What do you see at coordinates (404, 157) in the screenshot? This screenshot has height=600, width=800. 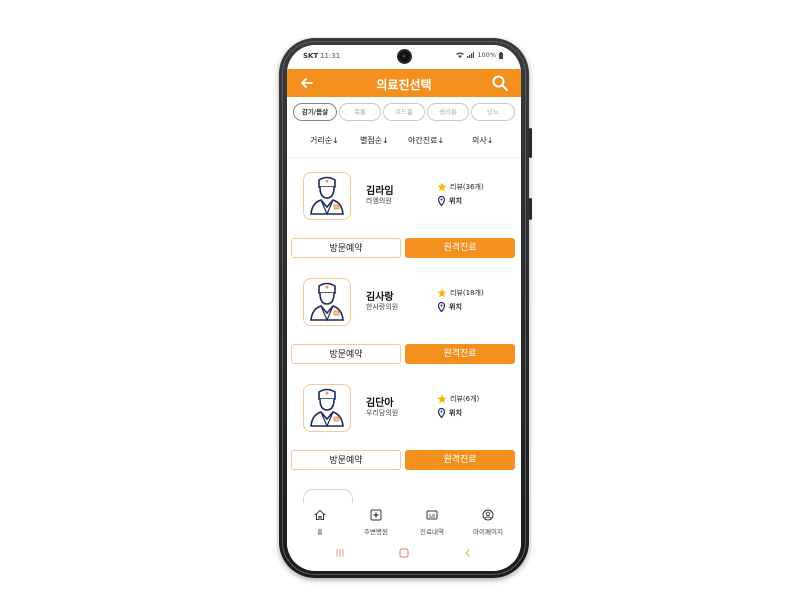 I see `divider` at bounding box center [404, 157].